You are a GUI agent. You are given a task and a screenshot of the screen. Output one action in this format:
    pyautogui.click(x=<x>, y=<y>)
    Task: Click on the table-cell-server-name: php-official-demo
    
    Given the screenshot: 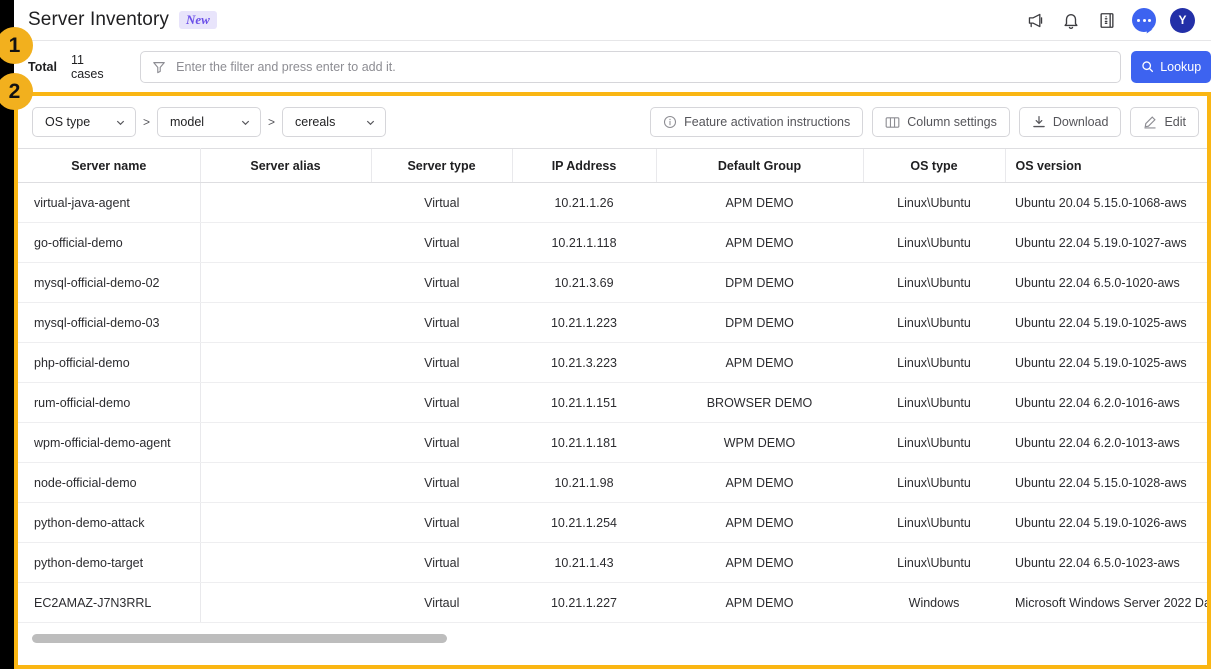 What is the action you would take?
    pyautogui.click(x=109, y=362)
    